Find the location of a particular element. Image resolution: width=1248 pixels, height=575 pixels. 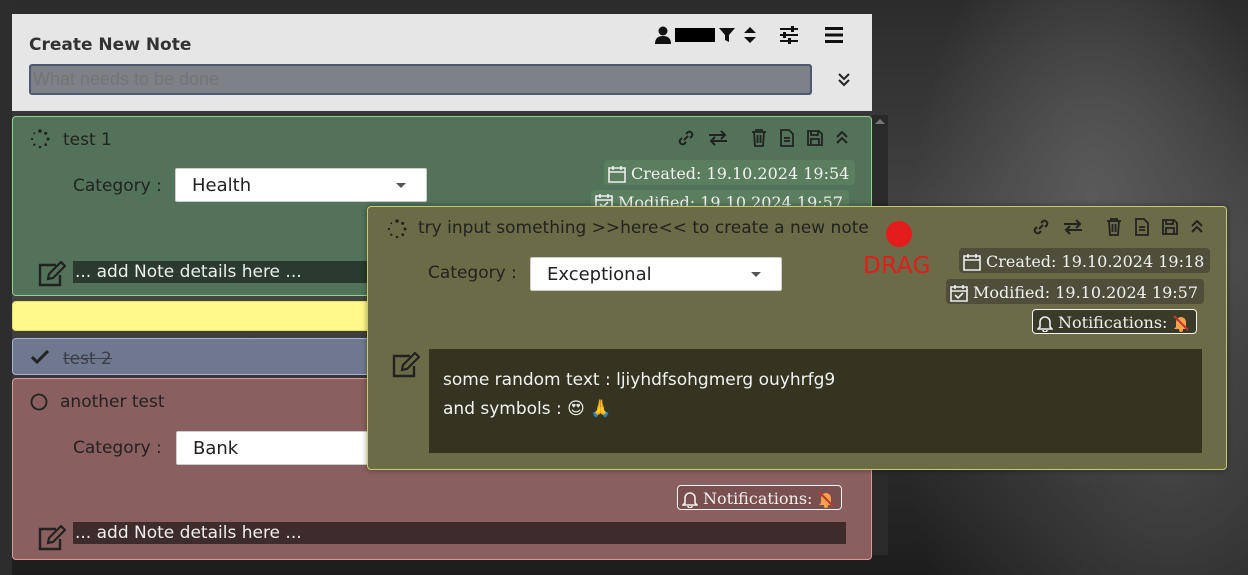

new-note-input is located at coordinates (420, 79).